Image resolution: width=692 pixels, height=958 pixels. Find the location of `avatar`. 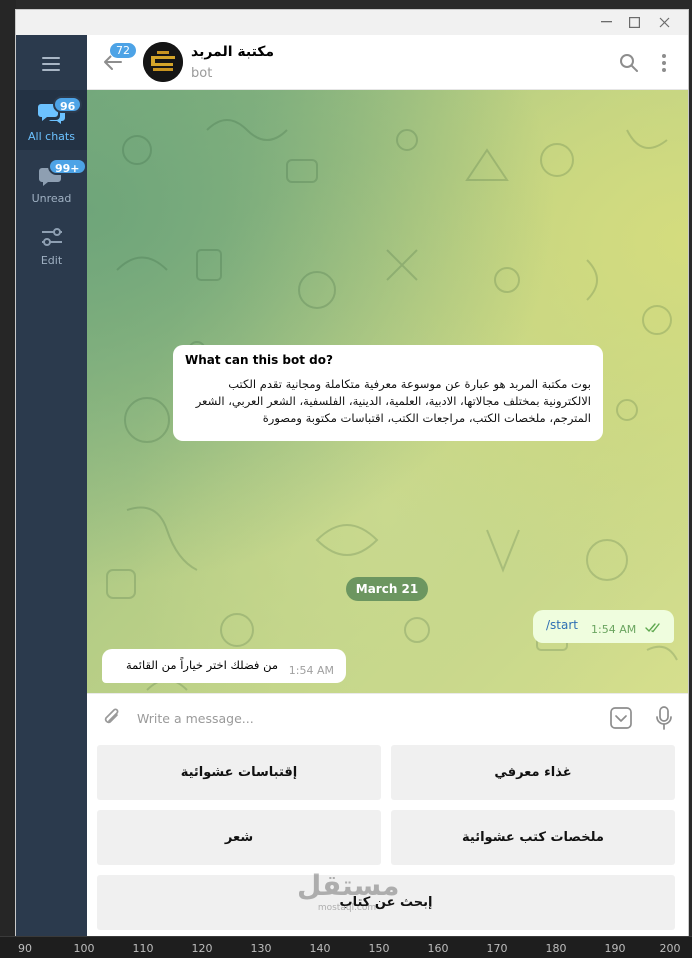

avatar is located at coordinates (163, 62).